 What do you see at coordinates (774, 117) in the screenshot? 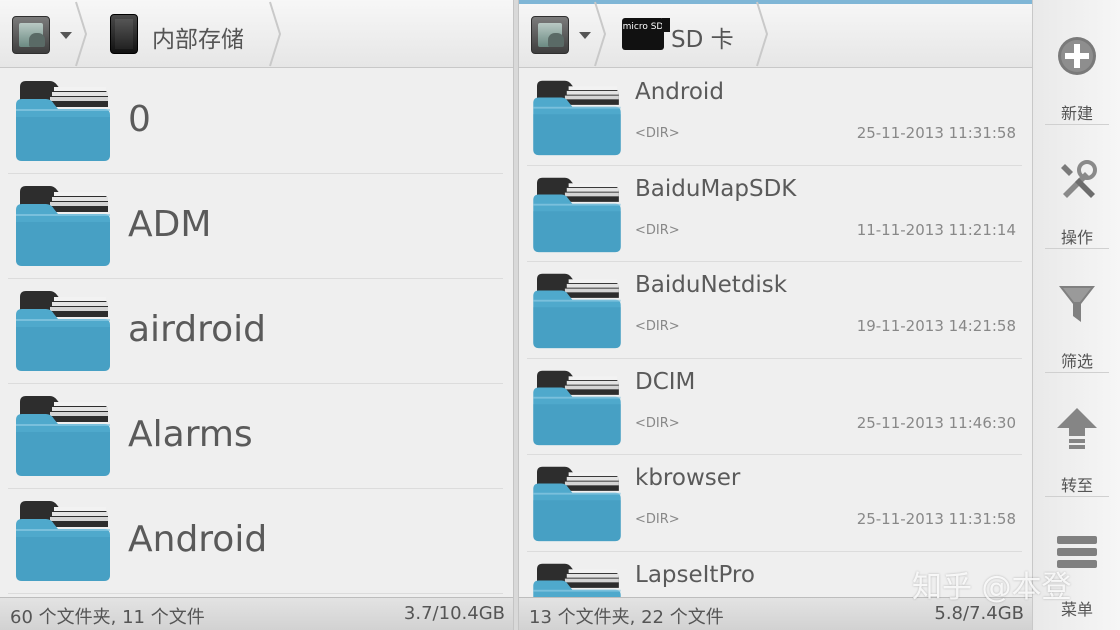
I see `list-item: Android <DIR> 25-11-2013 11:31:58` at bounding box center [774, 117].